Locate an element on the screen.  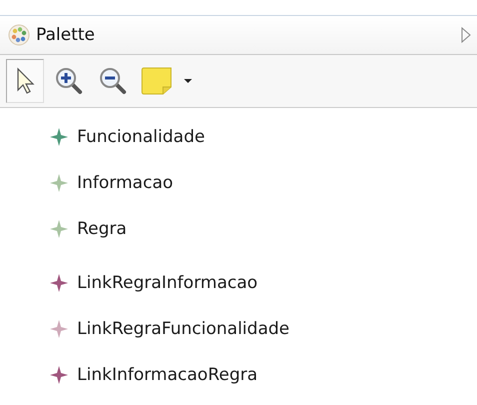
zoom-in-icon is located at coordinates (69, 81).